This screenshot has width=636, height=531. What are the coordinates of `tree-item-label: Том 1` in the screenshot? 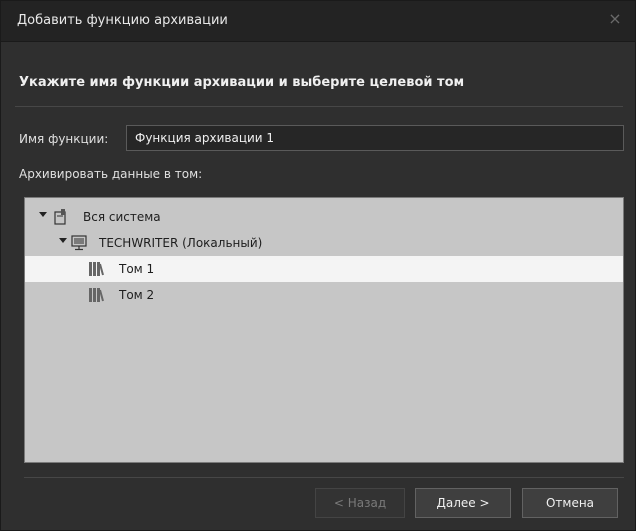 It's located at (137, 269).